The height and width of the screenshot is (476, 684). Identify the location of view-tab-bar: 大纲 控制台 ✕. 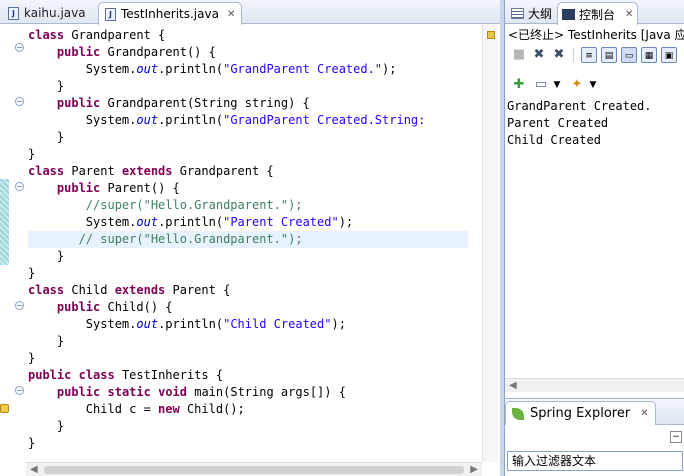
(594, 12).